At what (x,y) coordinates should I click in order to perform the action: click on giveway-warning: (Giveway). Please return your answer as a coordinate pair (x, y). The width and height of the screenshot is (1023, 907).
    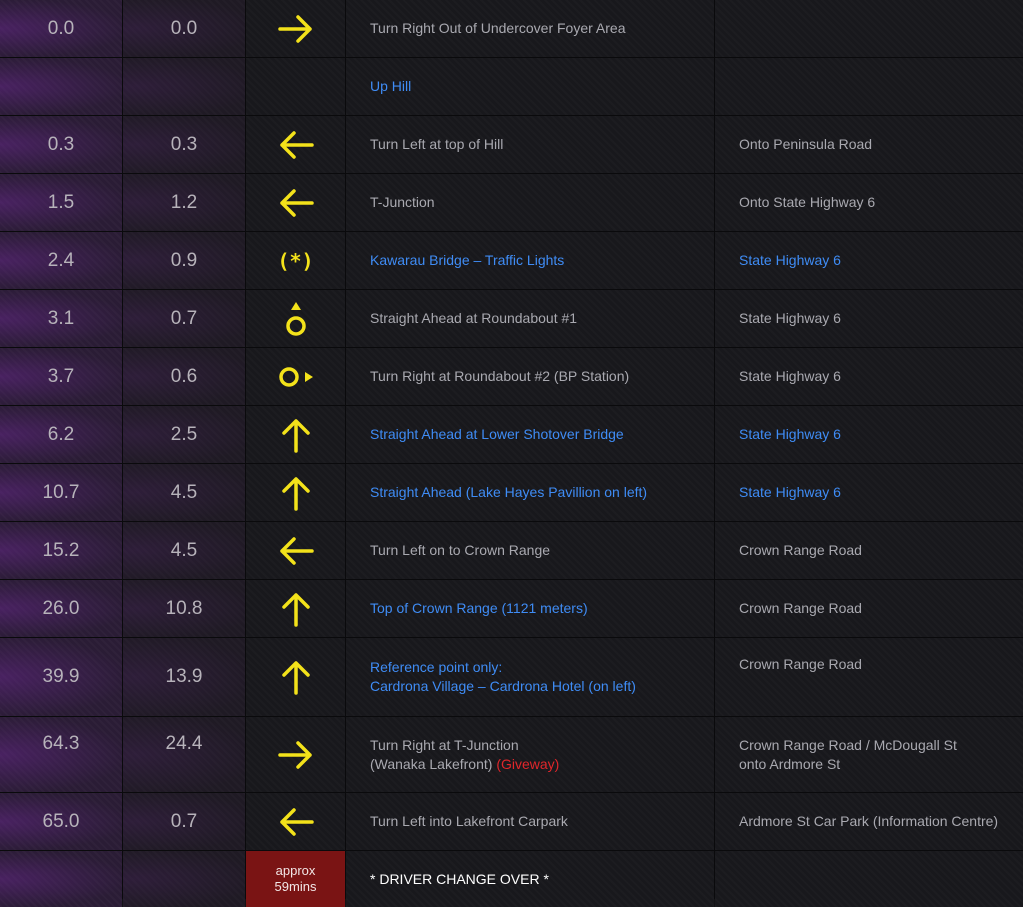
    Looking at the image, I should click on (528, 763).